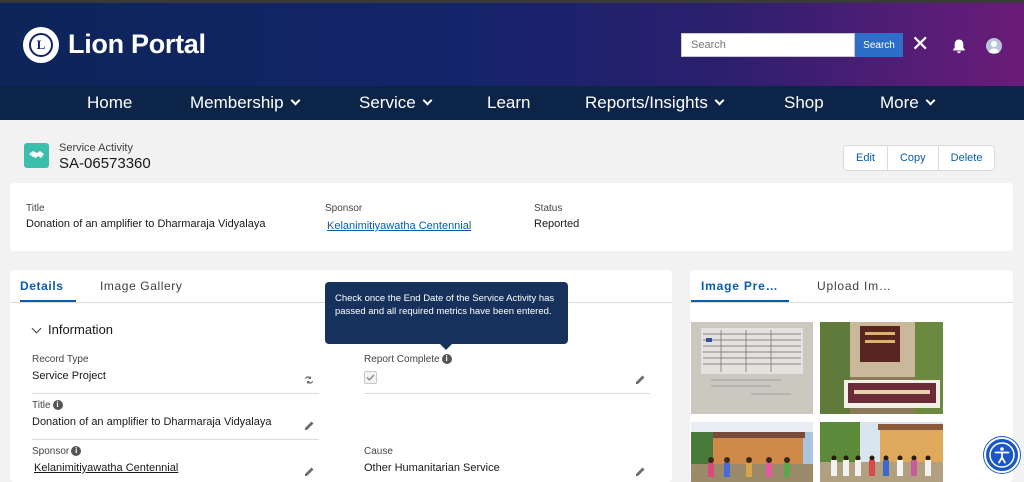 The width and height of the screenshot is (1024, 482). I want to click on record-type-field-value: Service Project, so click(69, 376).